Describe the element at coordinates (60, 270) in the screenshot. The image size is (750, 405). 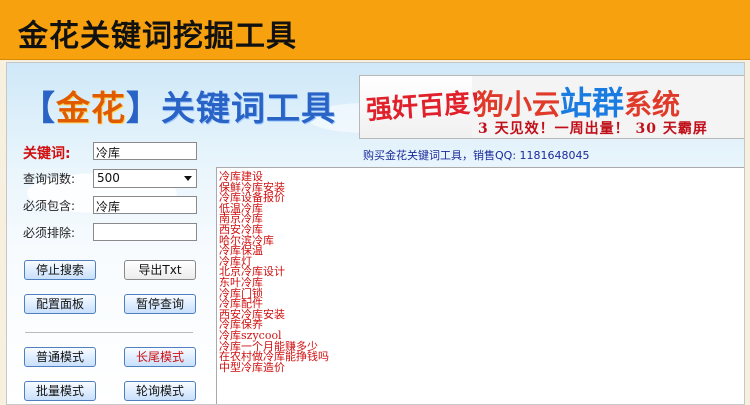
I see `stop-search-button: 停止搜索` at that location.